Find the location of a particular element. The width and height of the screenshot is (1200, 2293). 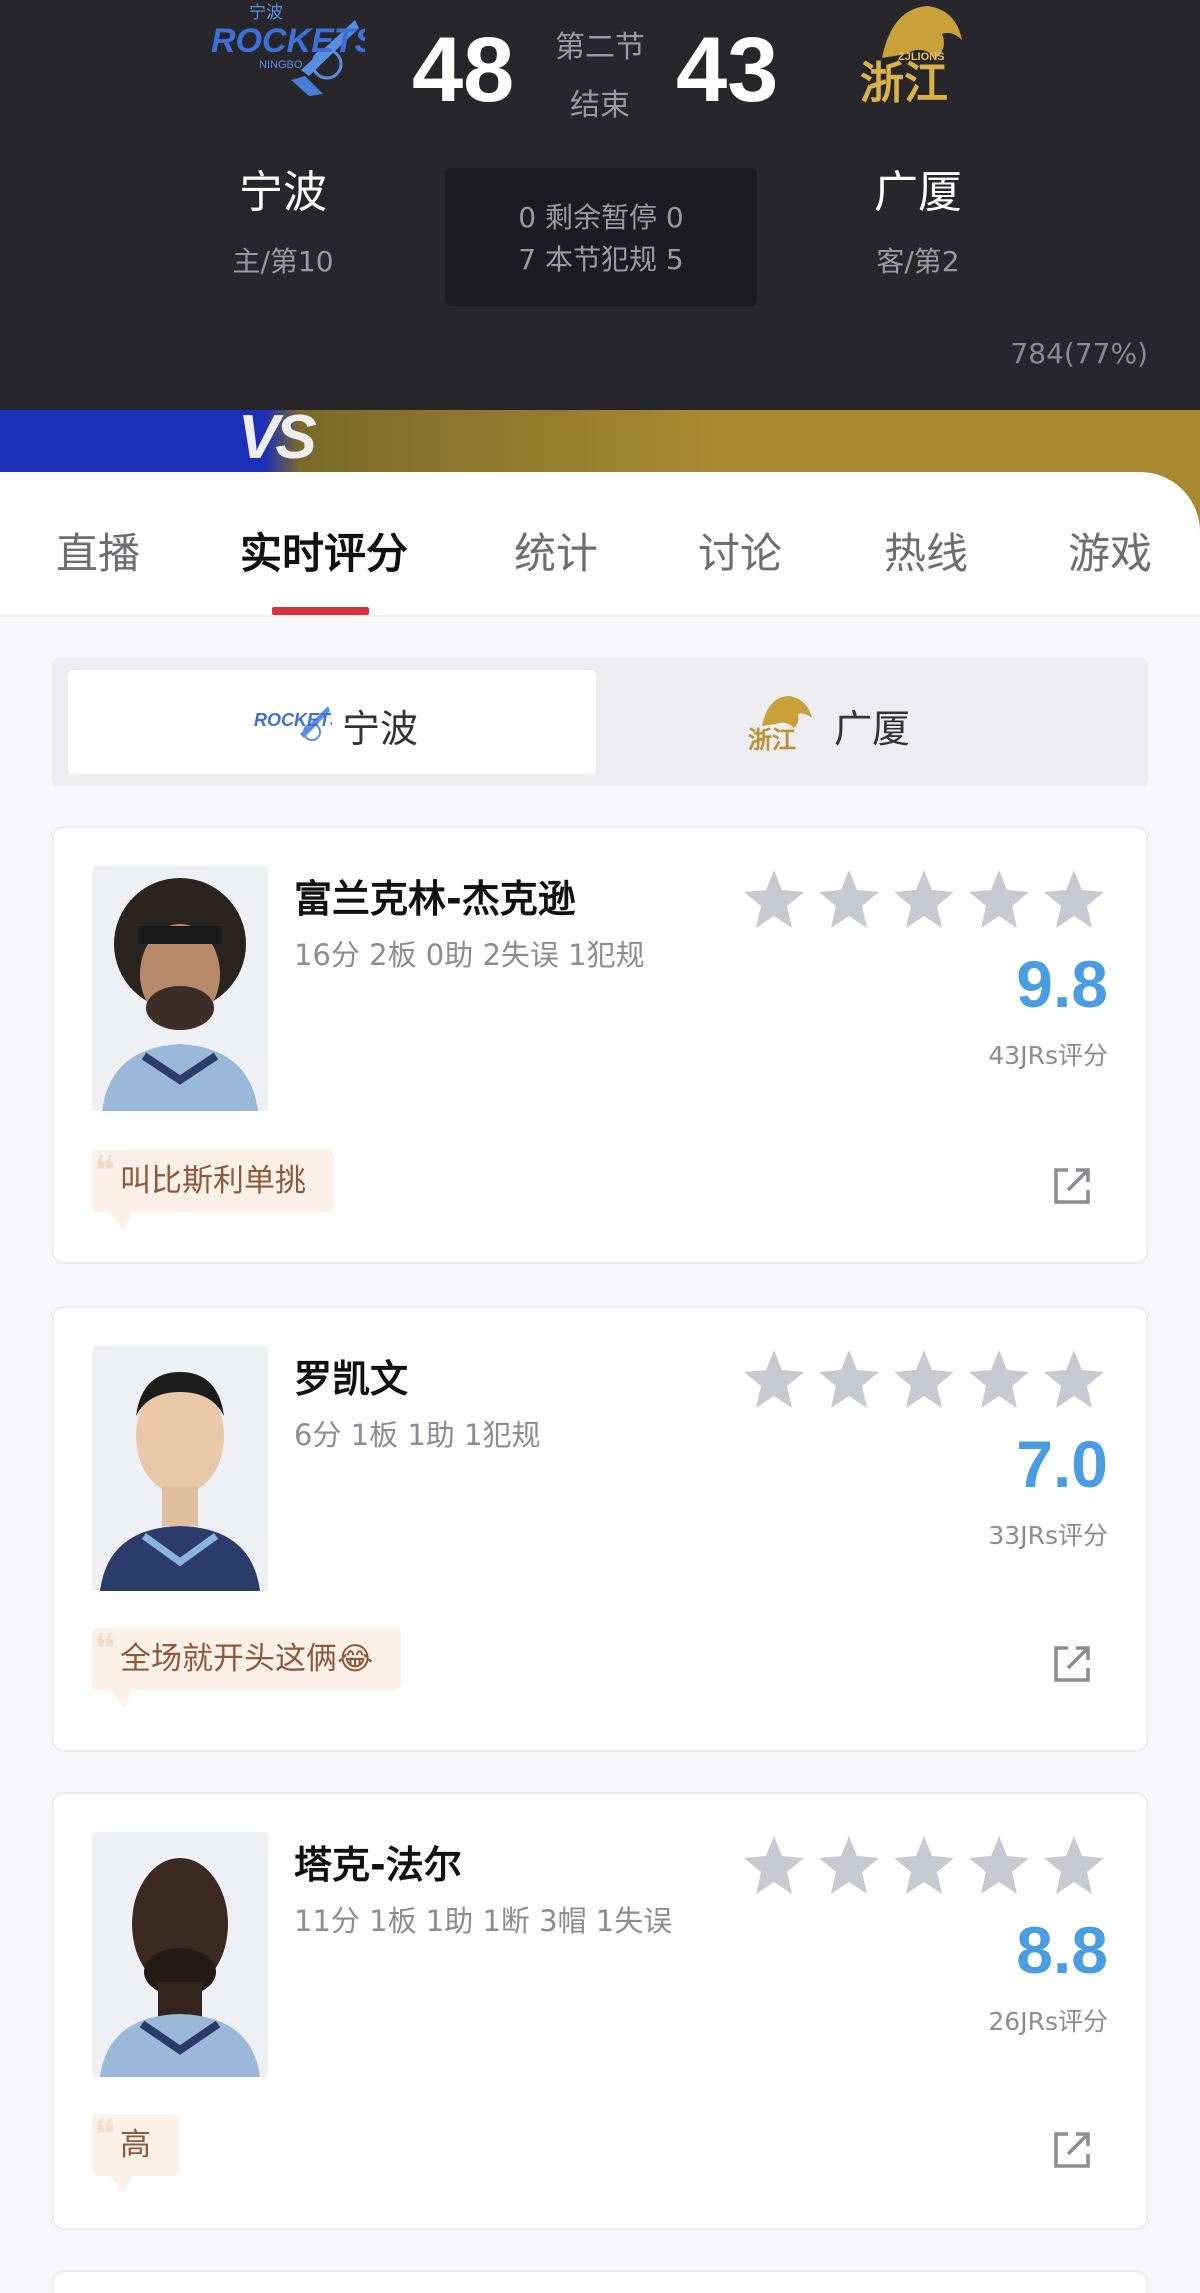

period-fouls: 7 本节犯规 5 is located at coordinates (601, 259).